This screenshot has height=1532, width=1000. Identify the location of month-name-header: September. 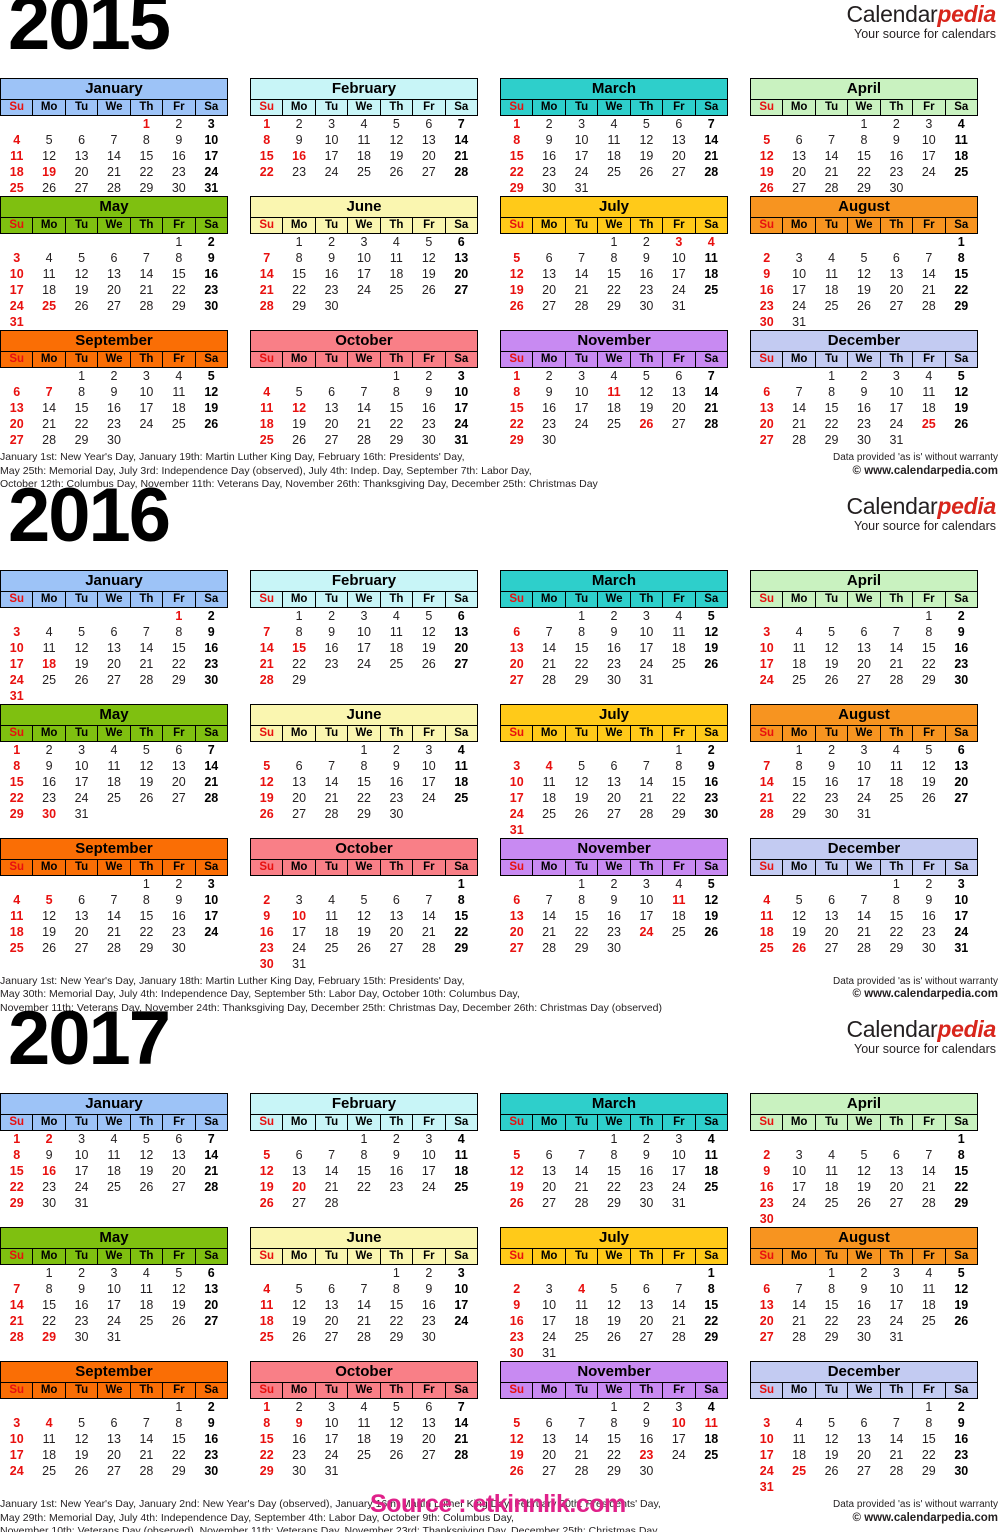
(114, 341).